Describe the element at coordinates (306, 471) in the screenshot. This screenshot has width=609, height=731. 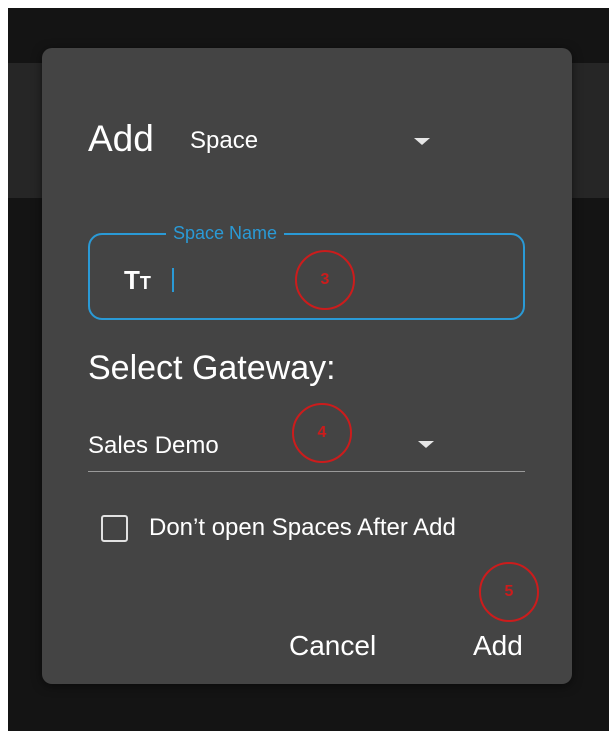
I see `gateway-underline` at that location.